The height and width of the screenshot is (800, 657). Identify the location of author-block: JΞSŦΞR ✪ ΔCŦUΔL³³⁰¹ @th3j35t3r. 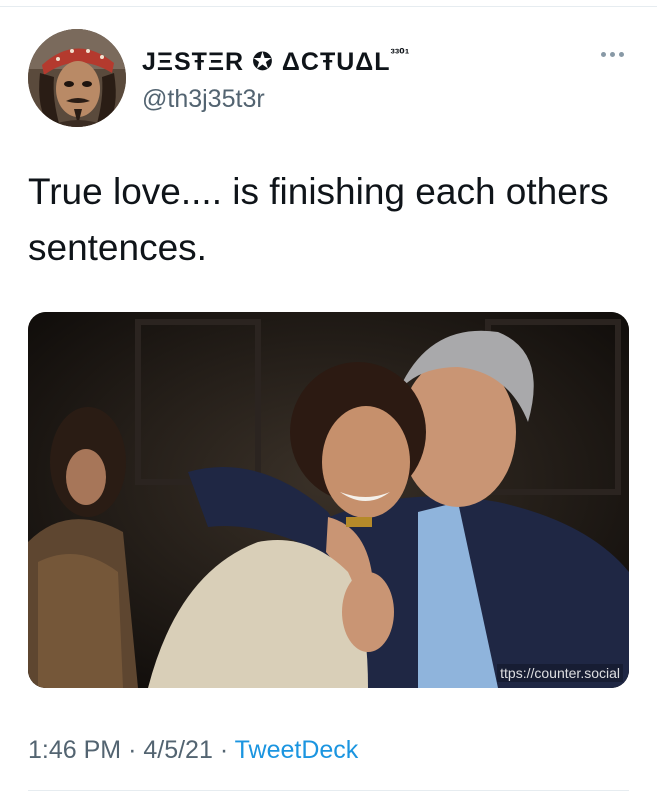
(275, 76).